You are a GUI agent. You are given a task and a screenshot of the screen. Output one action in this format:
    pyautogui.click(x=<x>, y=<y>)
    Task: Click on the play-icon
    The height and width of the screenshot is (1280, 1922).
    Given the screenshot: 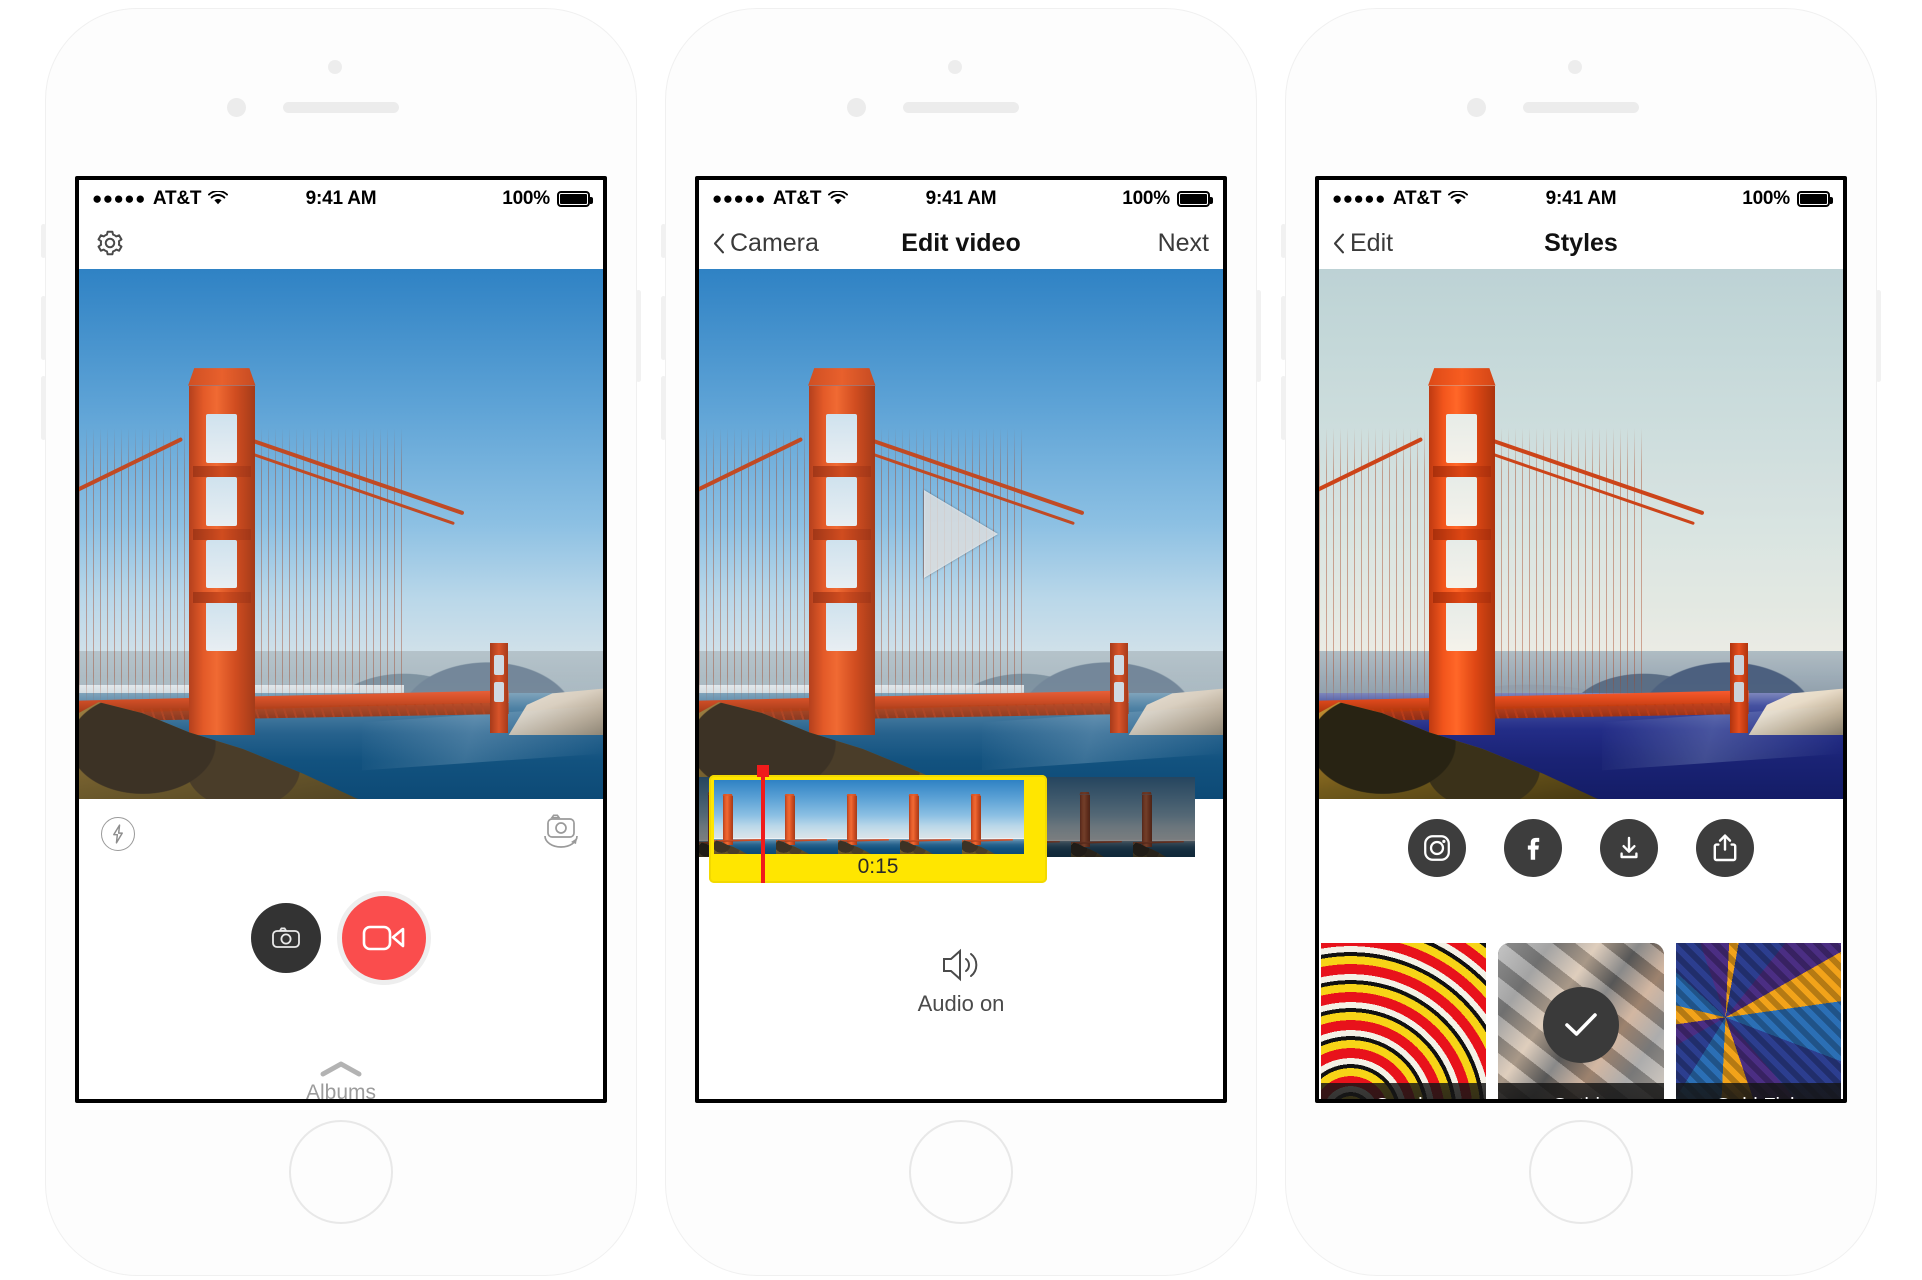 What is the action you would take?
    pyautogui.click(x=961, y=534)
    